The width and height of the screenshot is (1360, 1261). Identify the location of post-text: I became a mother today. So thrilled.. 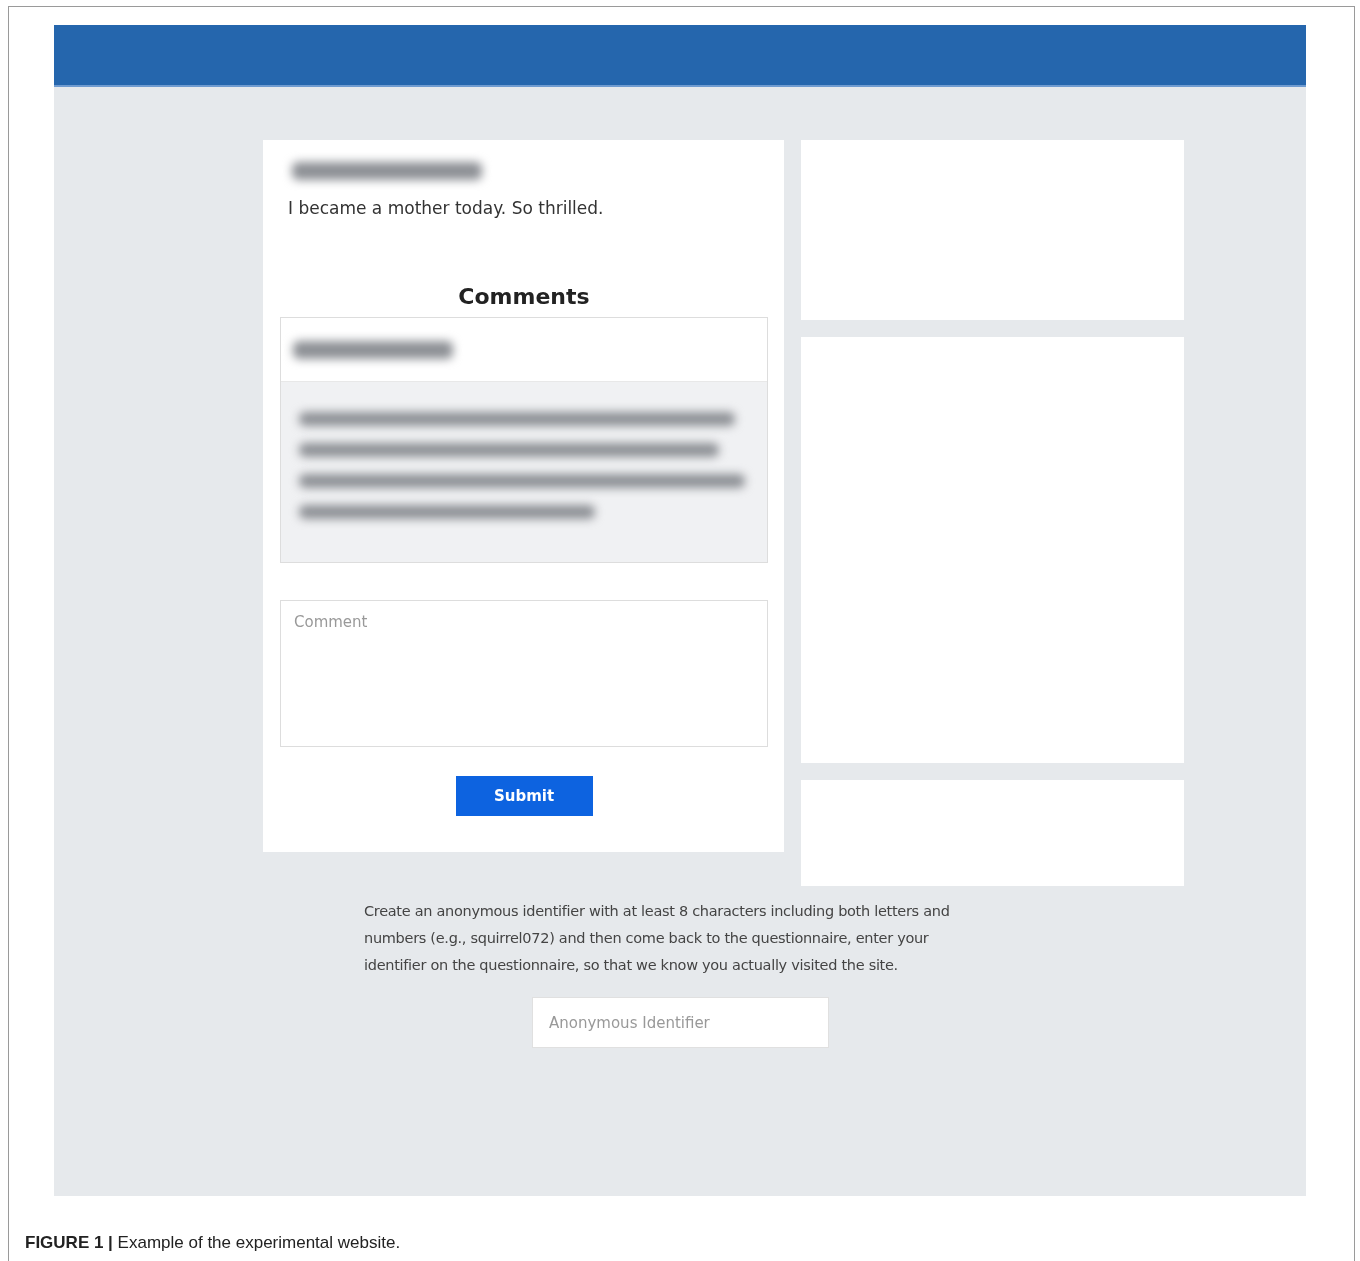
(446, 208).